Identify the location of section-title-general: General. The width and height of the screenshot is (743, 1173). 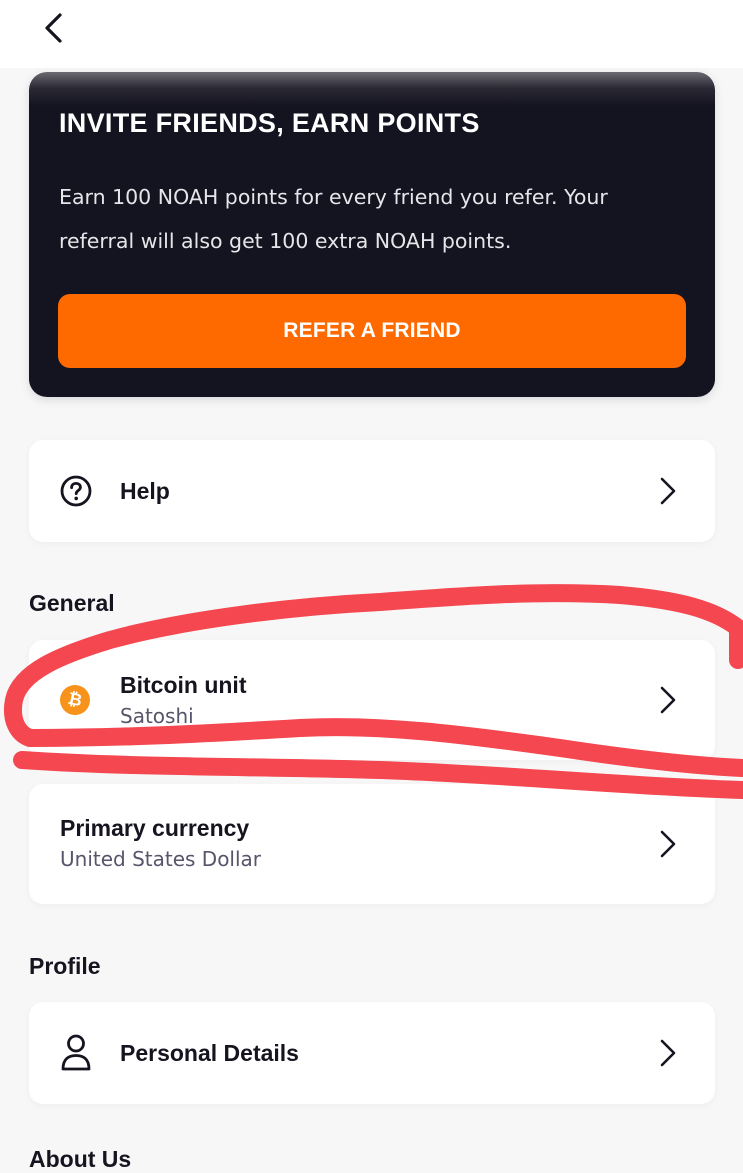
(72, 603).